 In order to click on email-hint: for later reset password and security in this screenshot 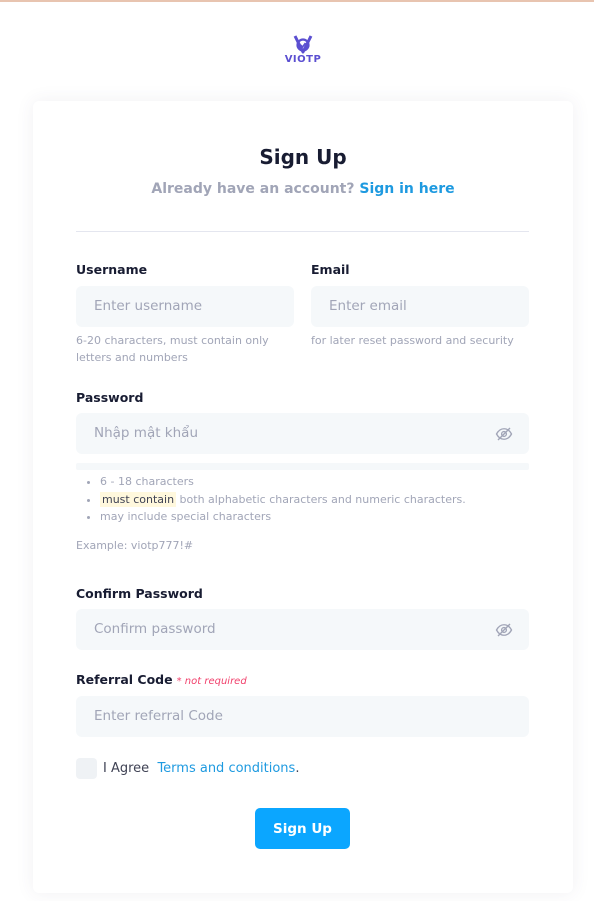, I will do `click(412, 340)`.